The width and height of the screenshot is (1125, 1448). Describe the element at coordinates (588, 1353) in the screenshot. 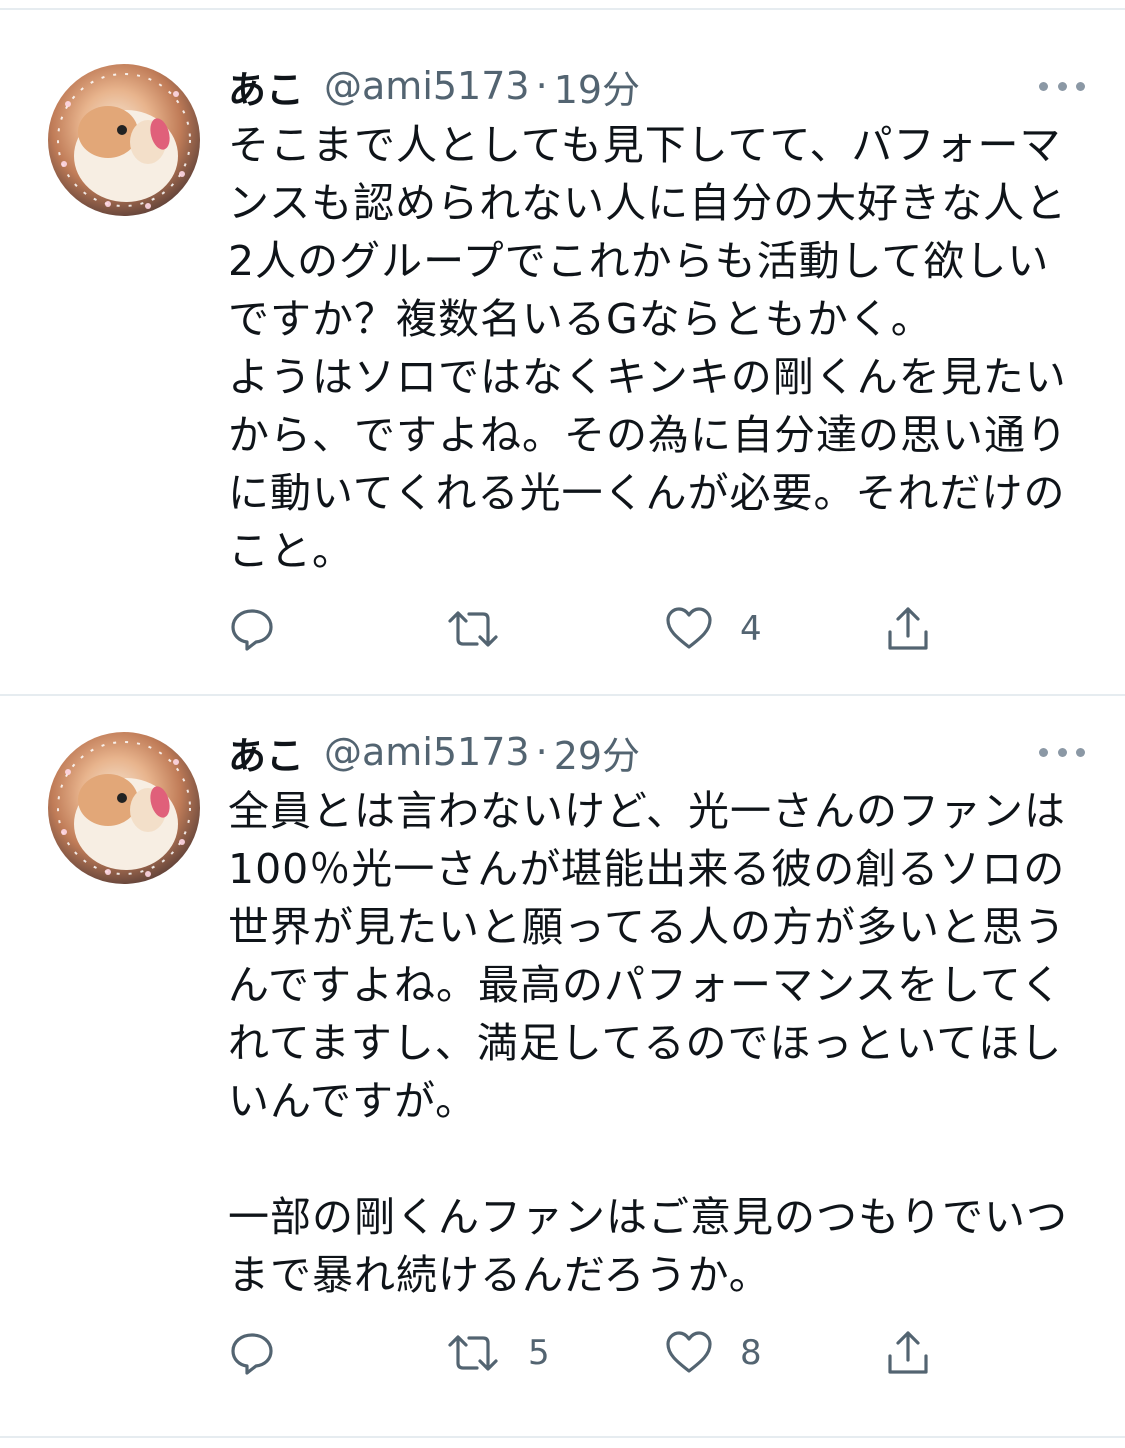

I see `tweet-actions: 5 8` at that location.